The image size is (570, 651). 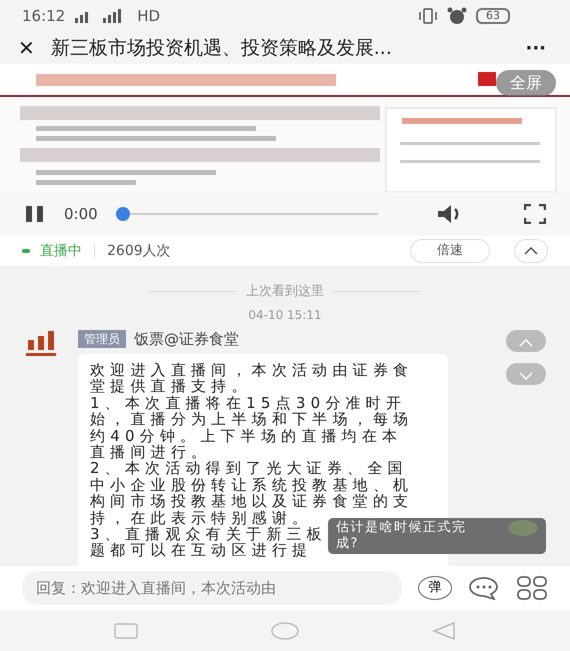 What do you see at coordinates (285, 315) in the screenshot?
I see `message-timestamp: 04-10 15:11` at bounding box center [285, 315].